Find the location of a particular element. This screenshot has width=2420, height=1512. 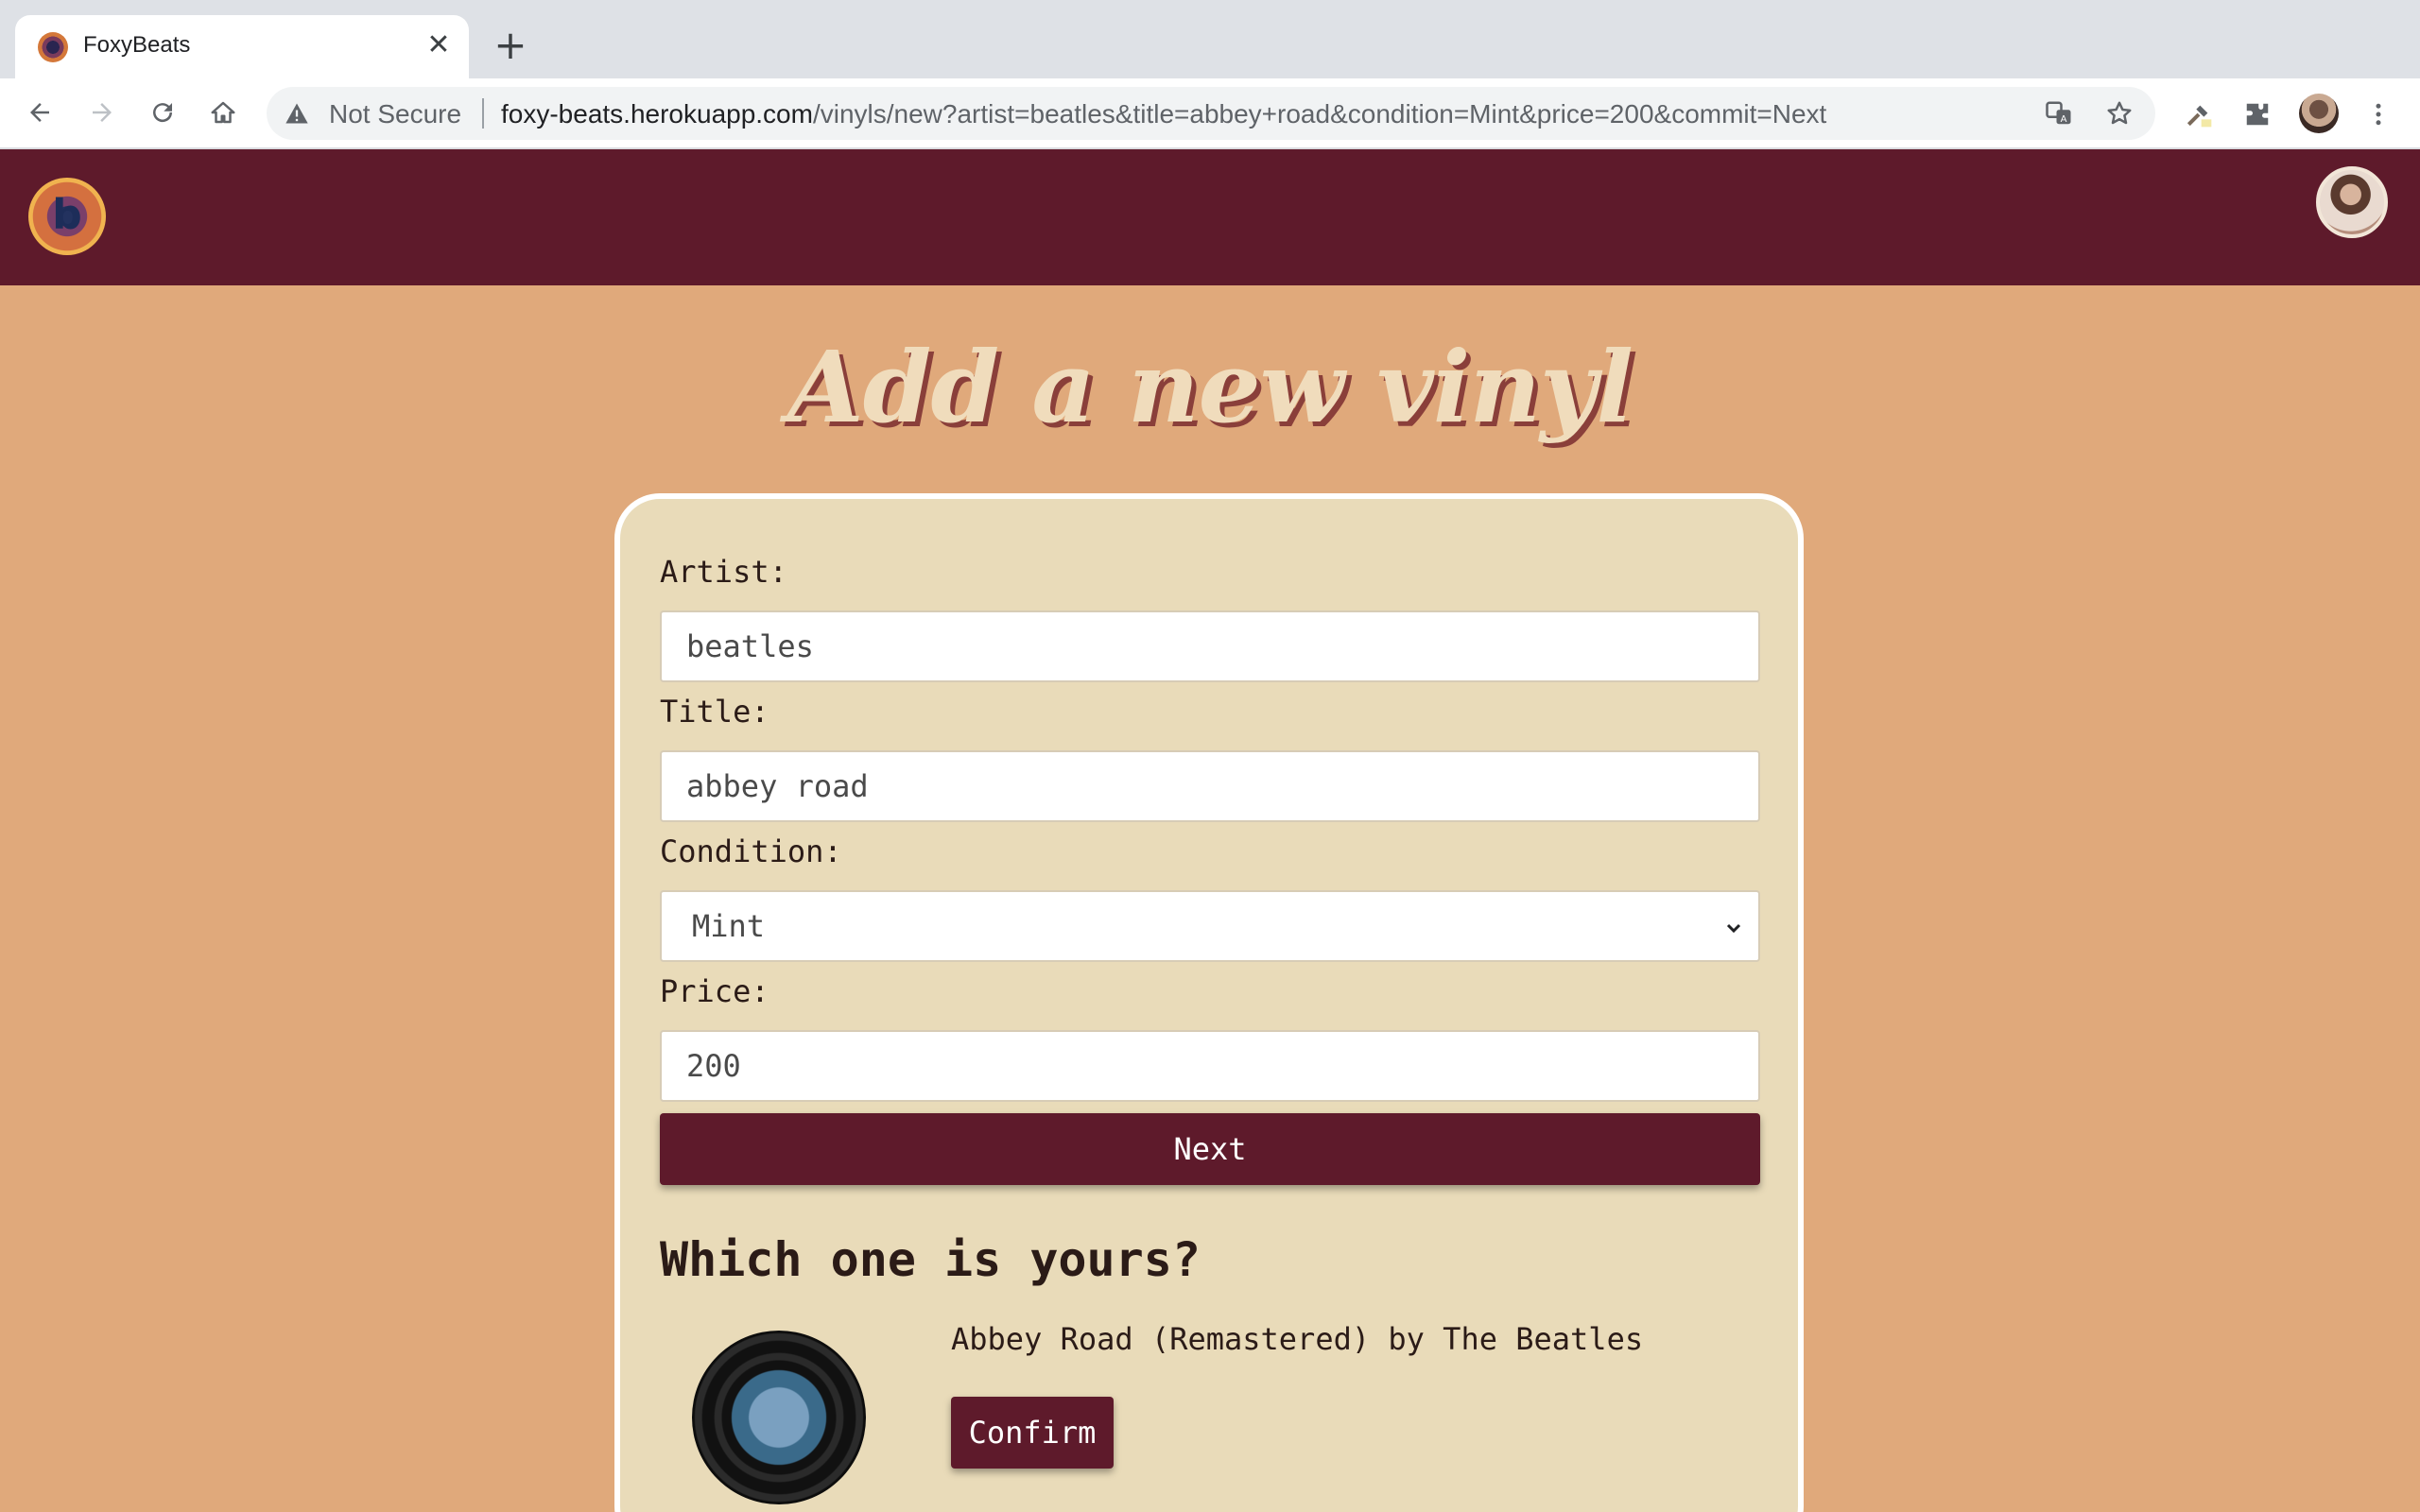

next-button: Next is located at coordinates (1210, 1149).